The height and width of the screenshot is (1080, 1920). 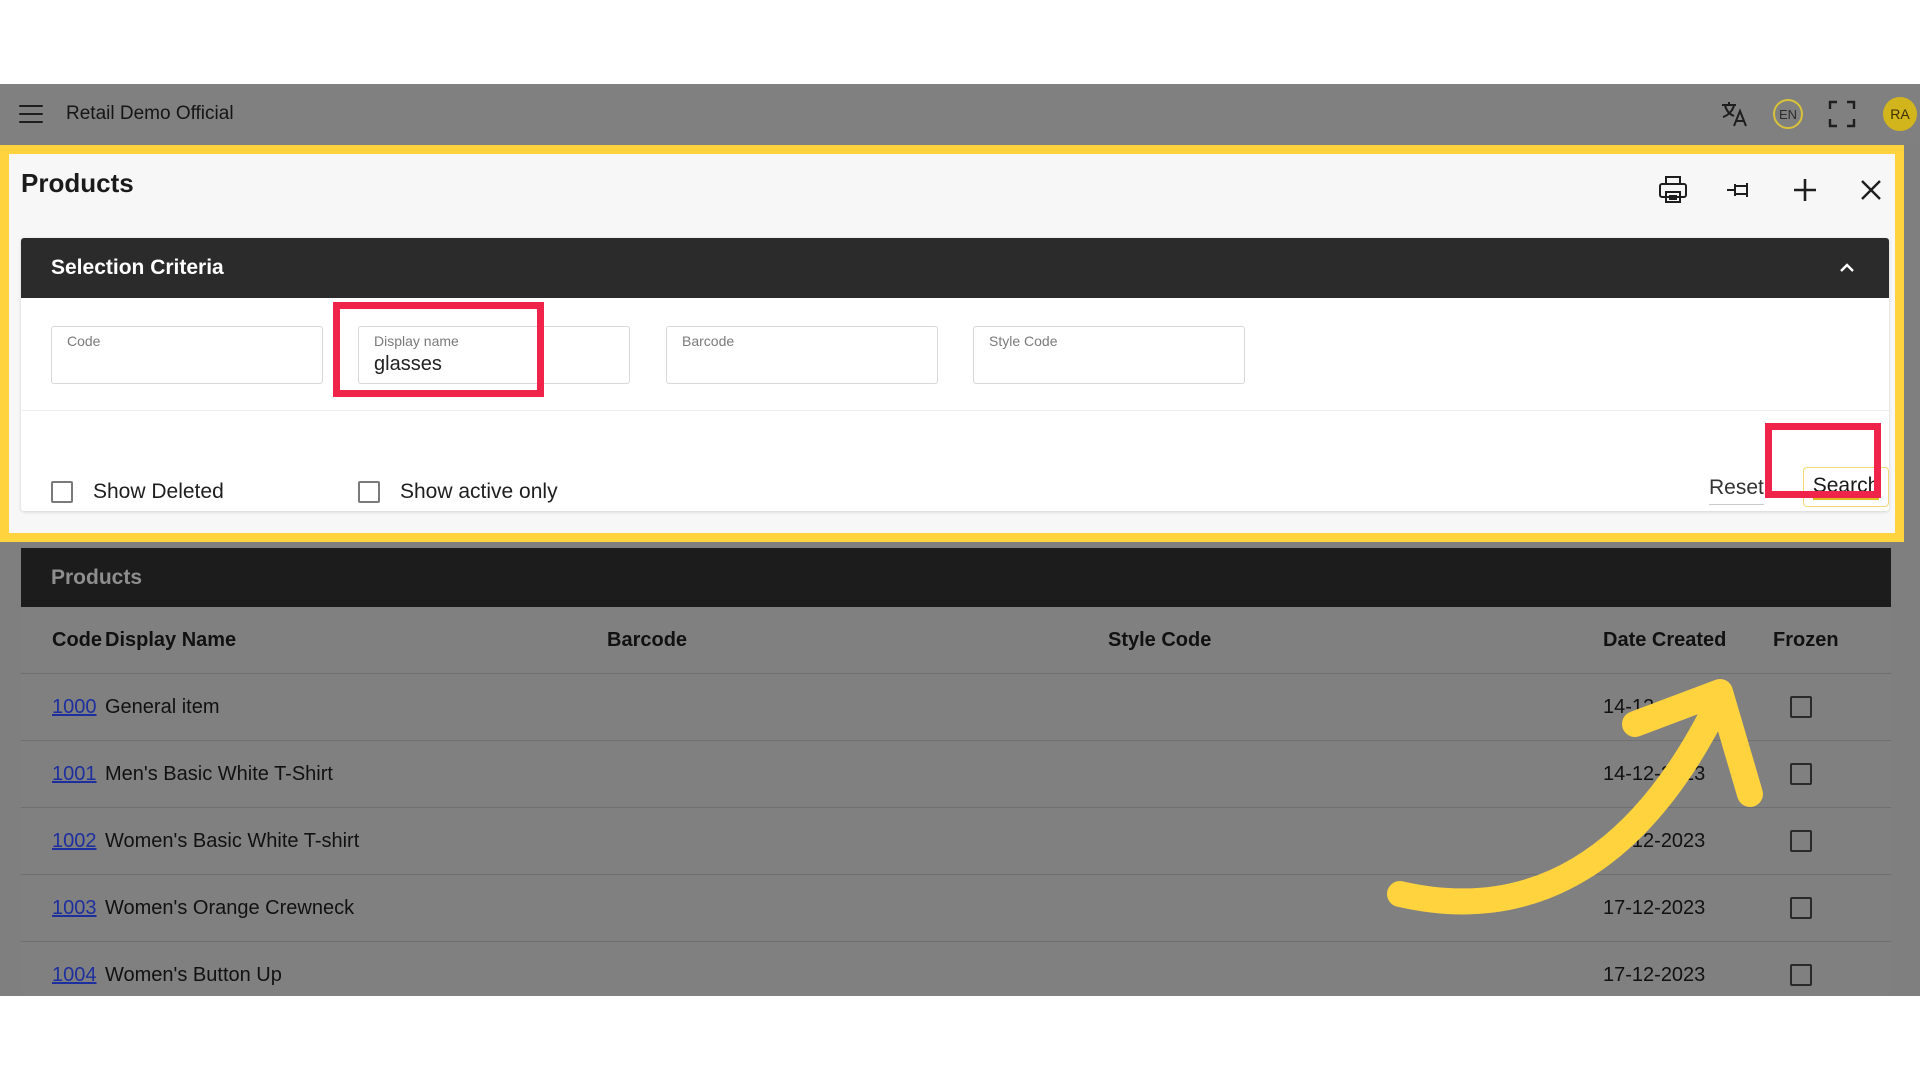 What do you see at coordinates (489, 364) in the screenshot?
I see `display-name-input` at bounding box center [489, 364].